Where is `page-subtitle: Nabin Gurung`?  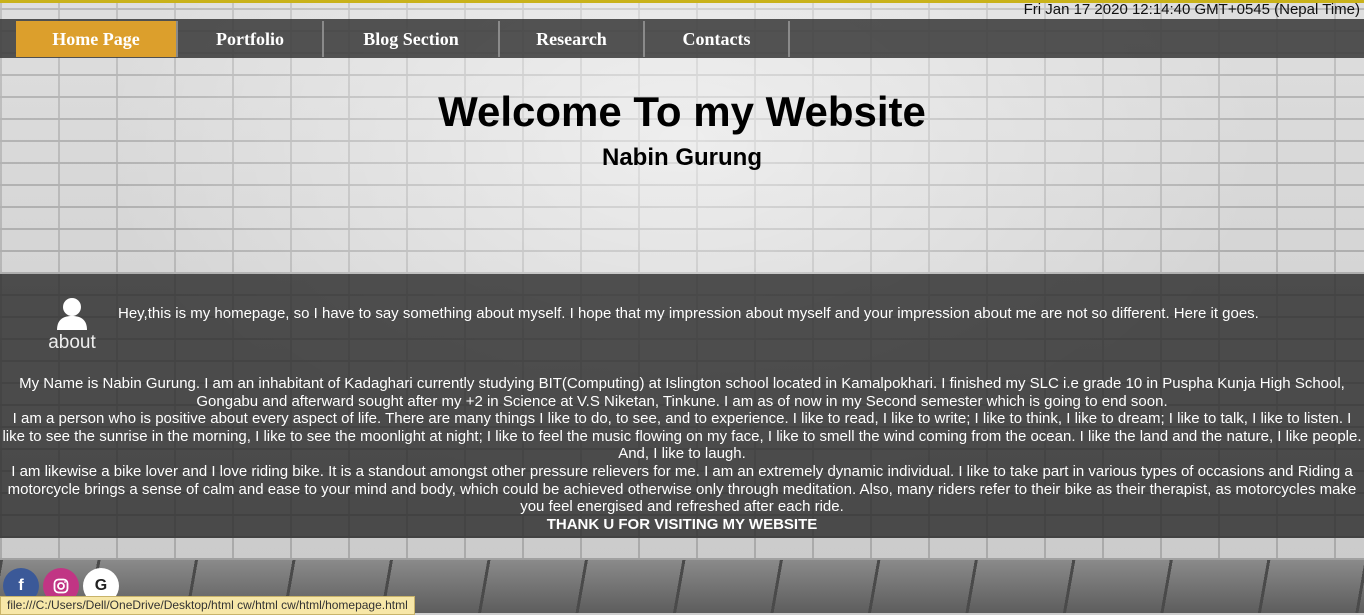
page-subtitle: Nabin Gurung is located at coordinates (682, 157).